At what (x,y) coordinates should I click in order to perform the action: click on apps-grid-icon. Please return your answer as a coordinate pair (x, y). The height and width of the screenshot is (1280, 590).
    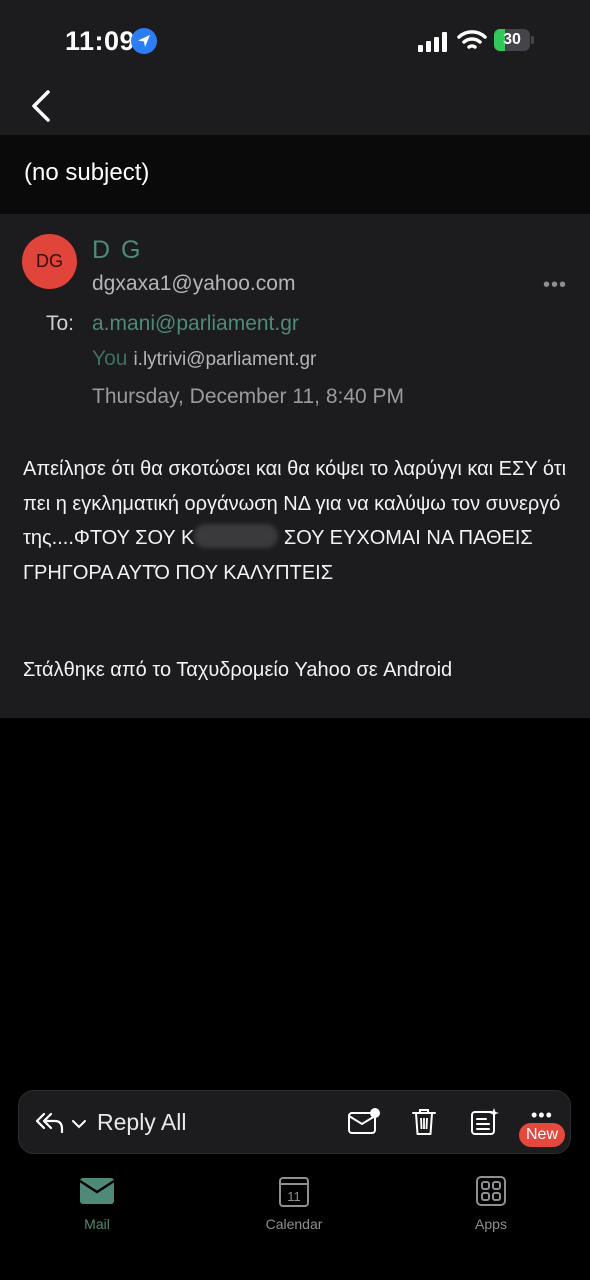
    Looking at the image, I should click on (491, 1191).